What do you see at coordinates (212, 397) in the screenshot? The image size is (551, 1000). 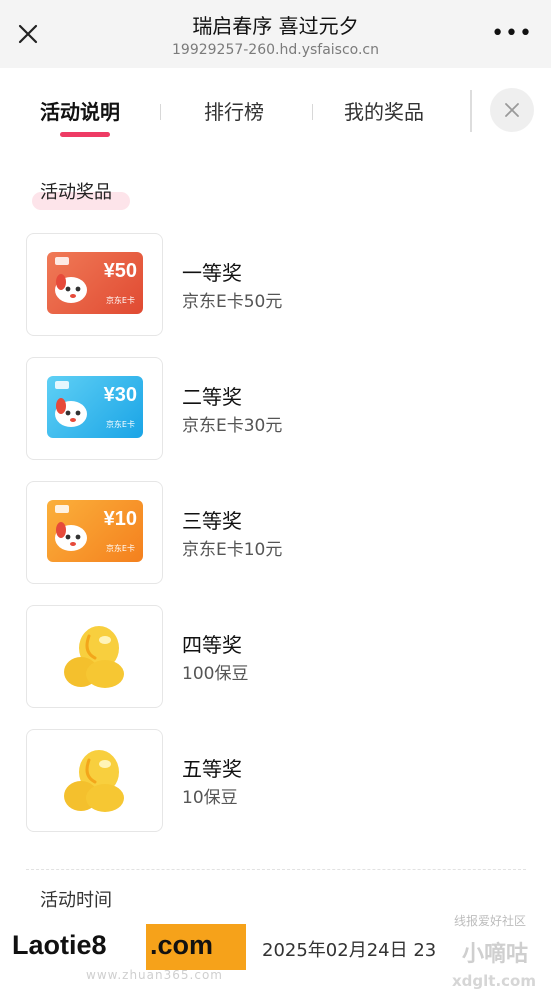 I see `prize-name: 二等奖` at bounding box center [212, 397].